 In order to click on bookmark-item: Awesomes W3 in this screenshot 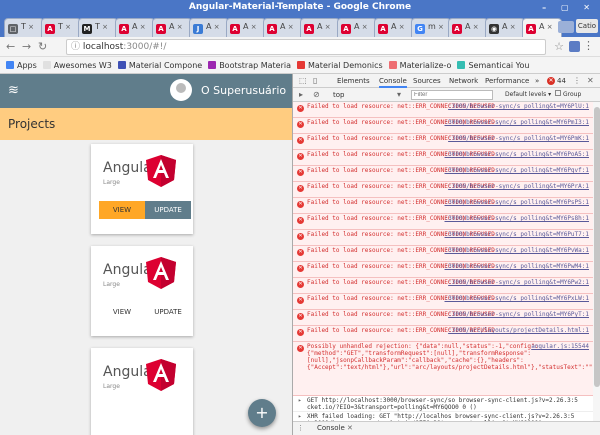, I will do `click(77, 65)`.